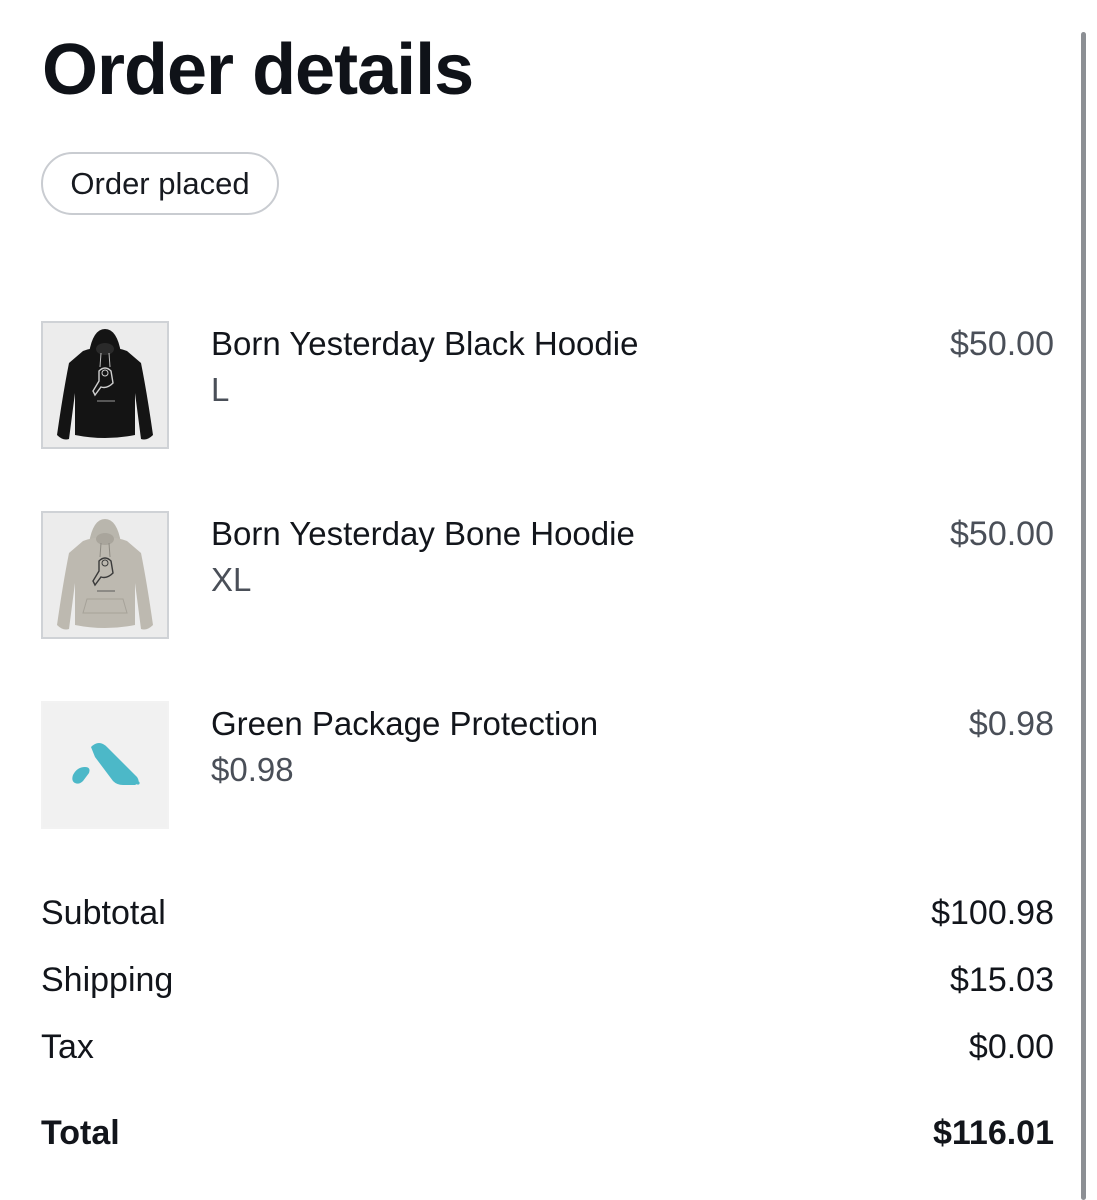 The image size is (1097, 1200). Describe the element at coordinates (1002, 980) in the screenshot. I see `shipping-value: $15.03` at that location.